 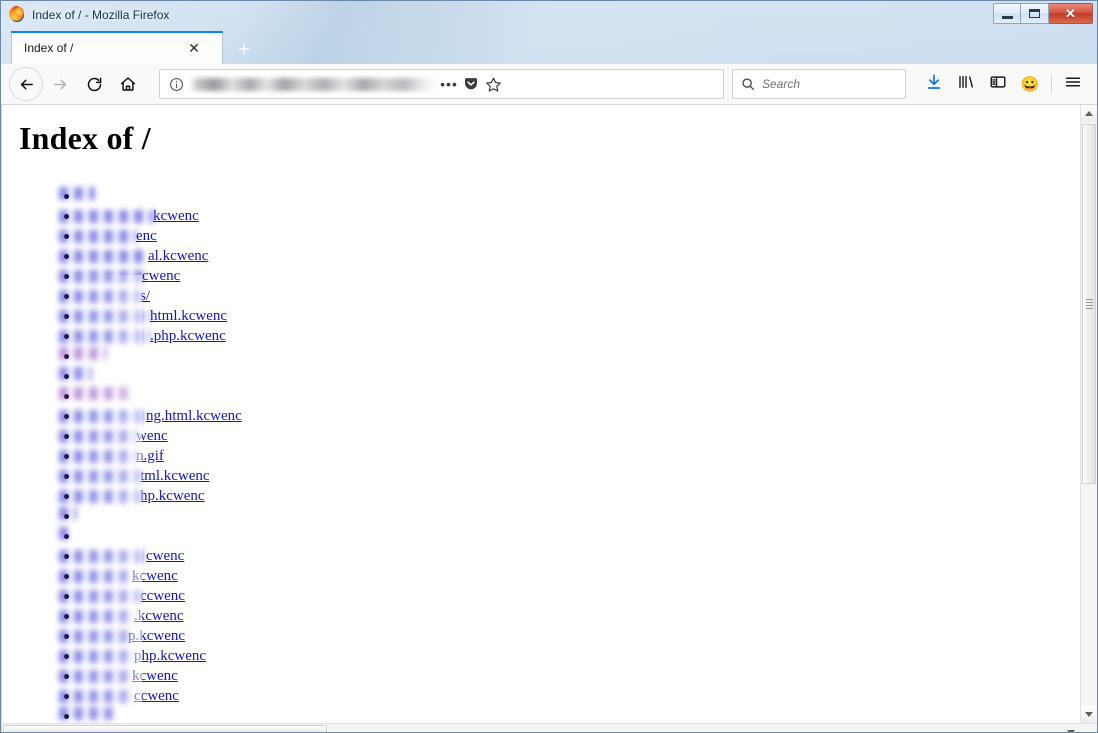 I want to click on downloads-button, so click(x=934, y=84).